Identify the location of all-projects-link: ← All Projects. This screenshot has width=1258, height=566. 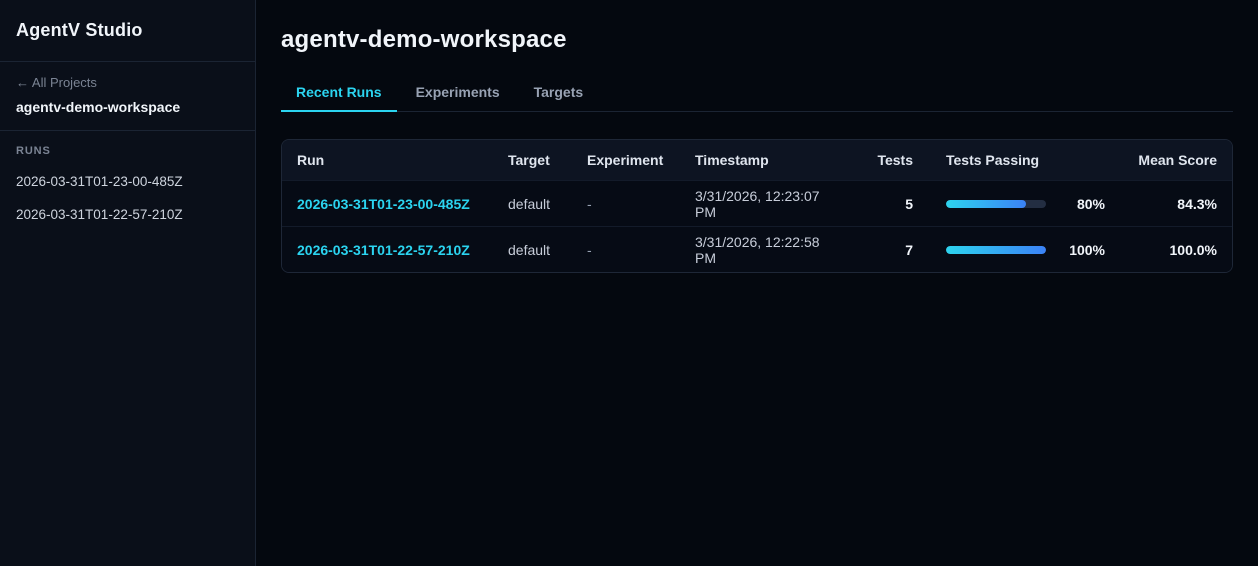
(127, 82).